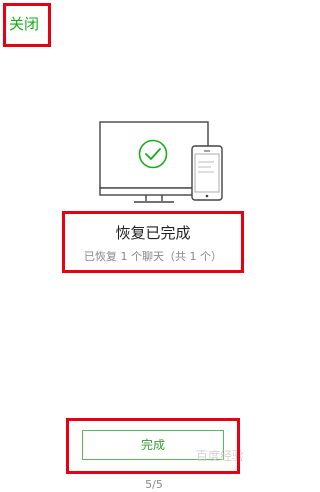  Describe the element at coordinates (153, 242) in the screenshot. I see `highlight-box-status` at that location.